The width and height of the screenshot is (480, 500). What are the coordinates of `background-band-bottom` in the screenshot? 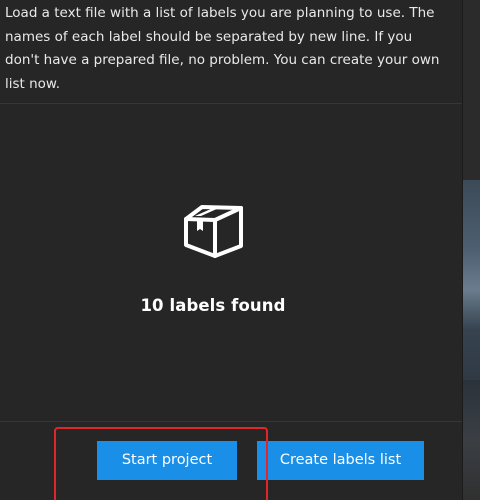 It's located at (471, 440).